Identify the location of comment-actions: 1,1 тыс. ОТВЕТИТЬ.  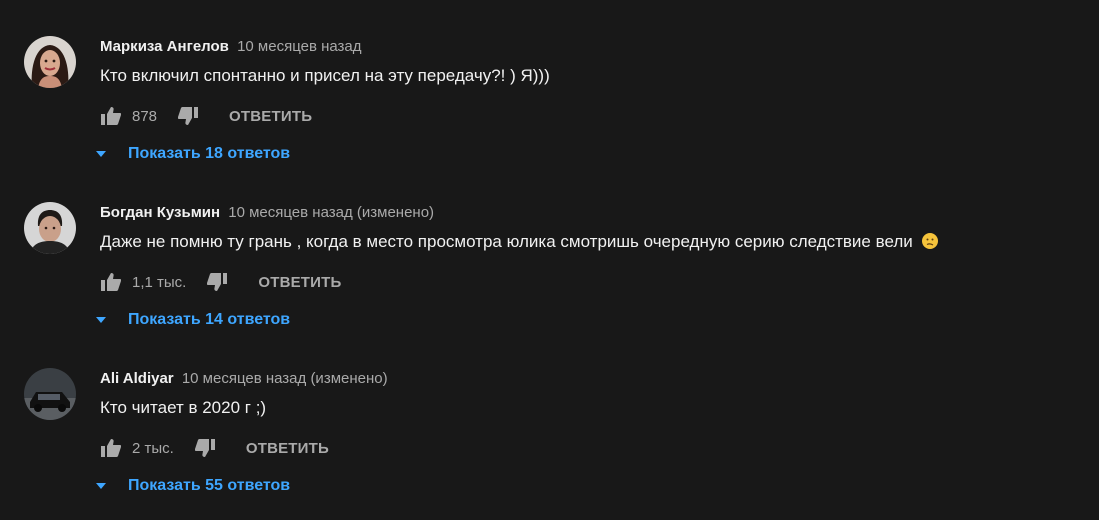
(221, 282).